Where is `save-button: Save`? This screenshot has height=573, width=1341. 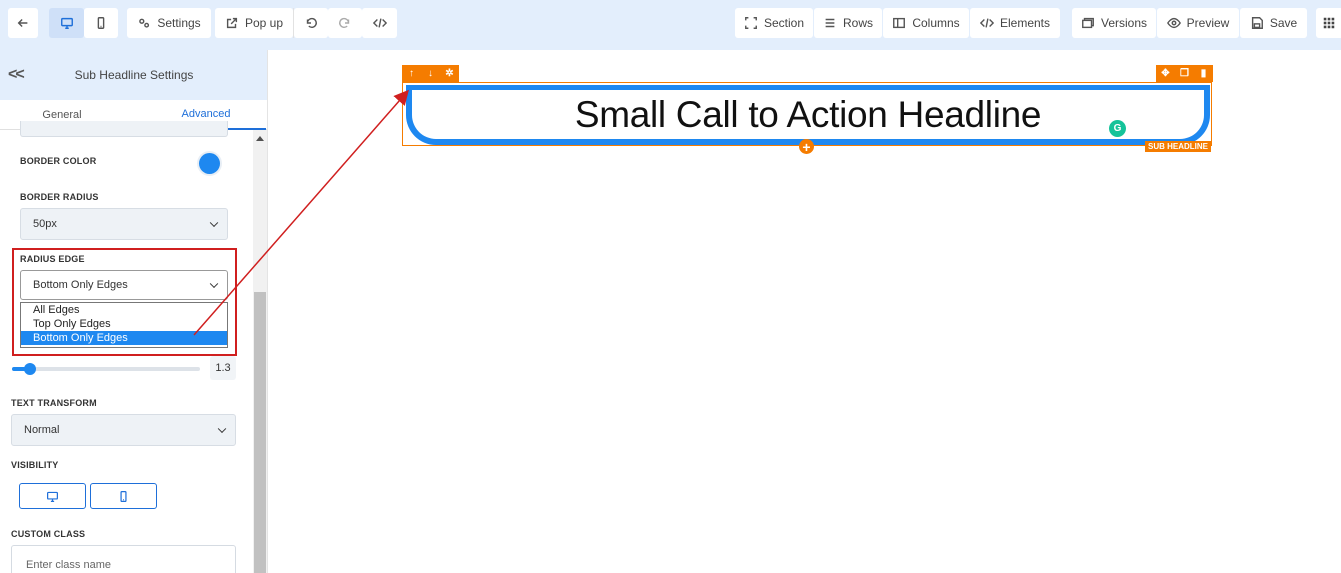 save-button: Save is located at coordinates (1273, 23).